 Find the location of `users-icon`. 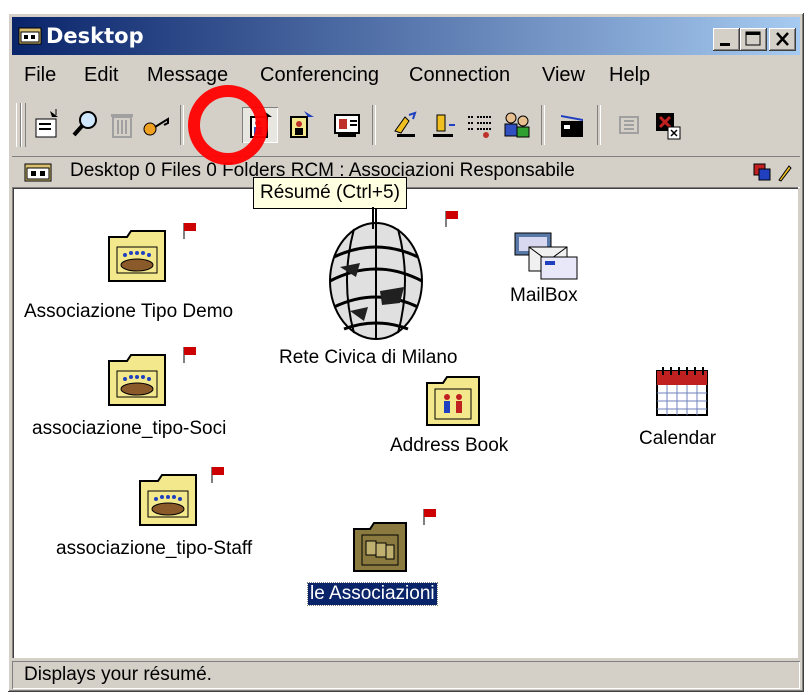

users-icon is located at coordinates (517, 125).